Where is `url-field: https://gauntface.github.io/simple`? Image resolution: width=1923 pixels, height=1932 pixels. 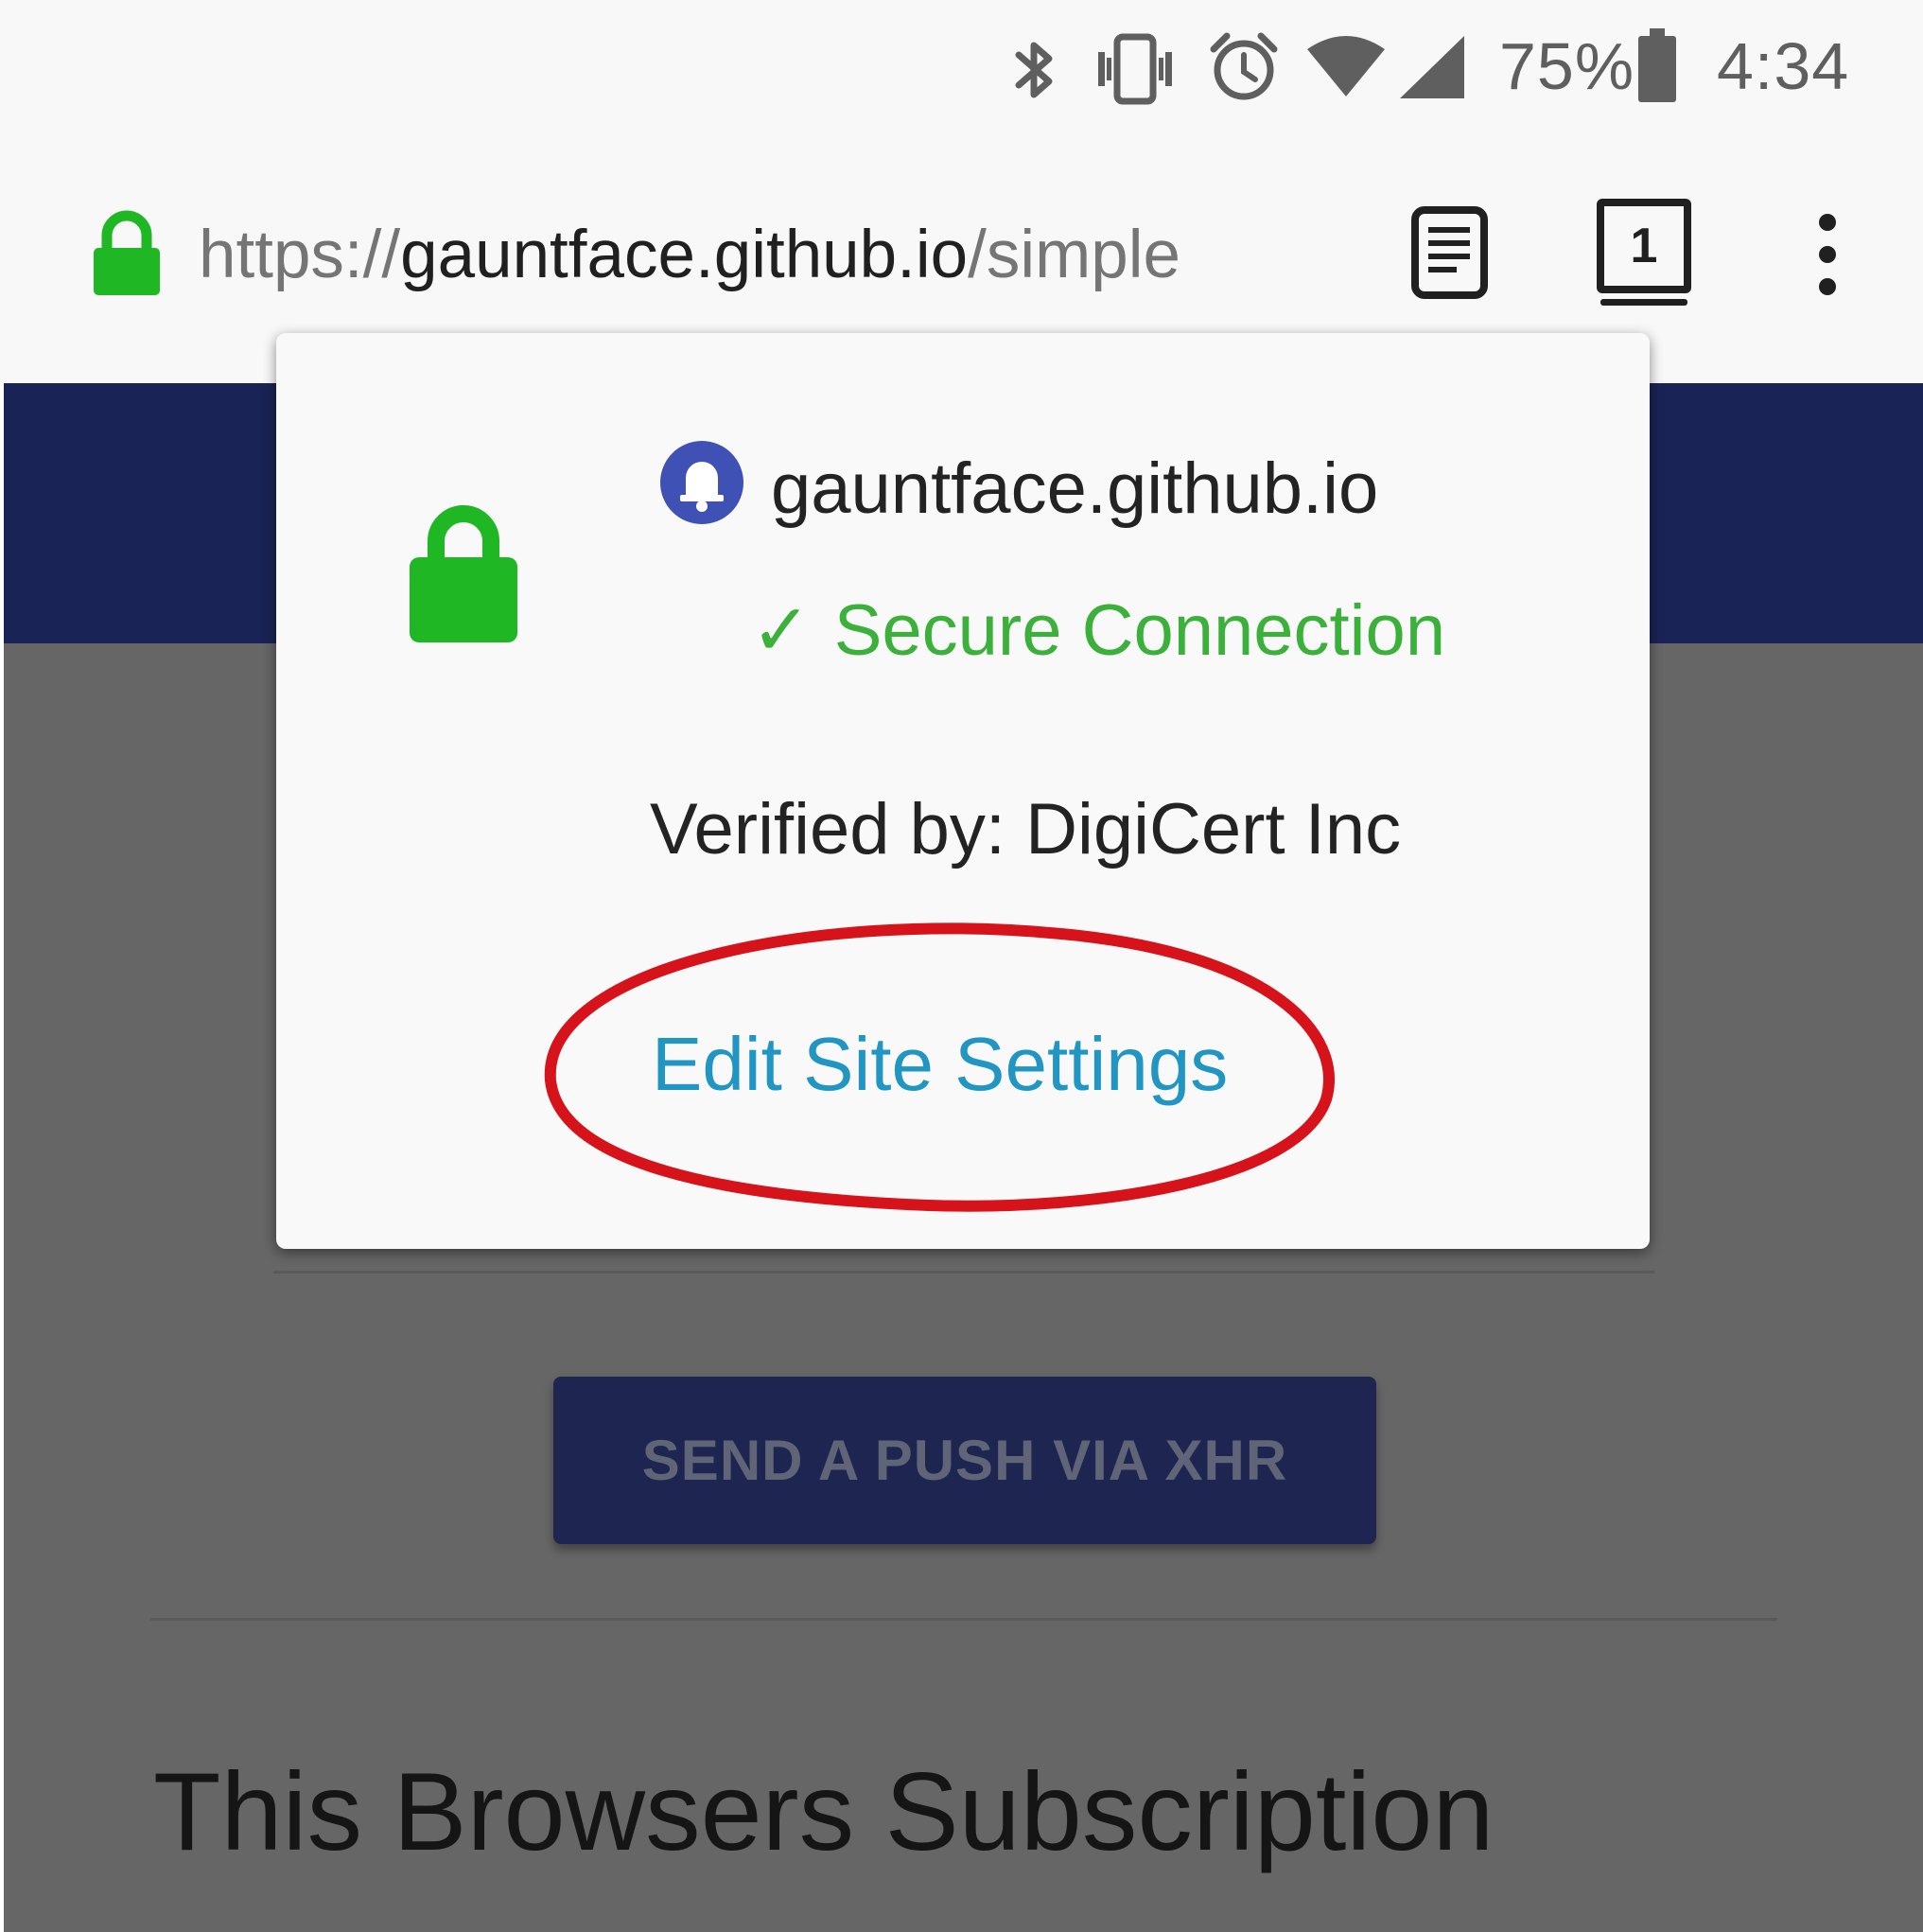
url-field: https://gauntface.github.io/simple is located at coordinates (769, 255).